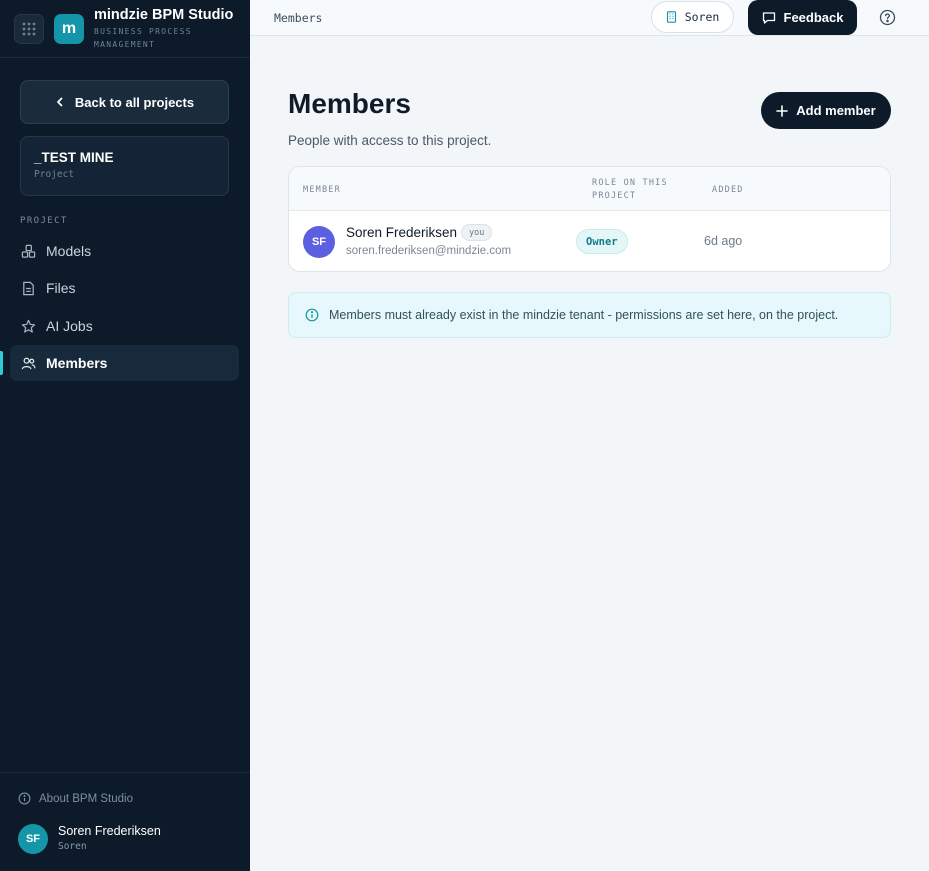  I want to click on member-email: soren.frederiksen@mindzie.com, so click(429, 251).